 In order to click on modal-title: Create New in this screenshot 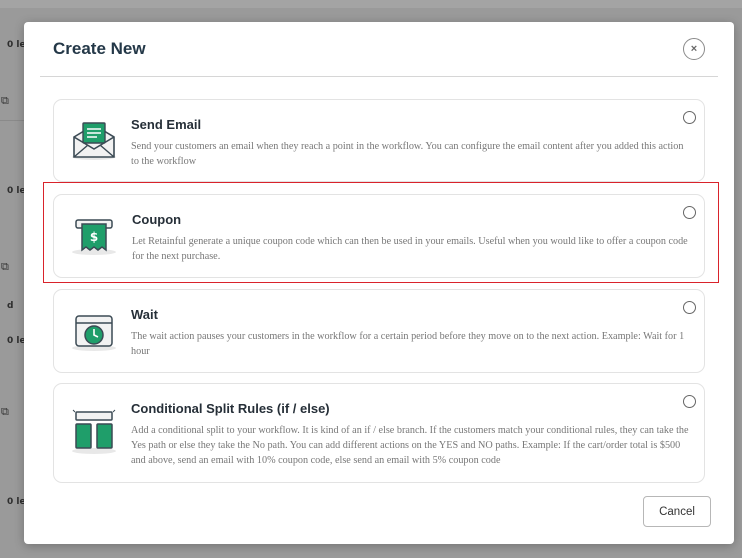, I will do `click(99, 48)`.